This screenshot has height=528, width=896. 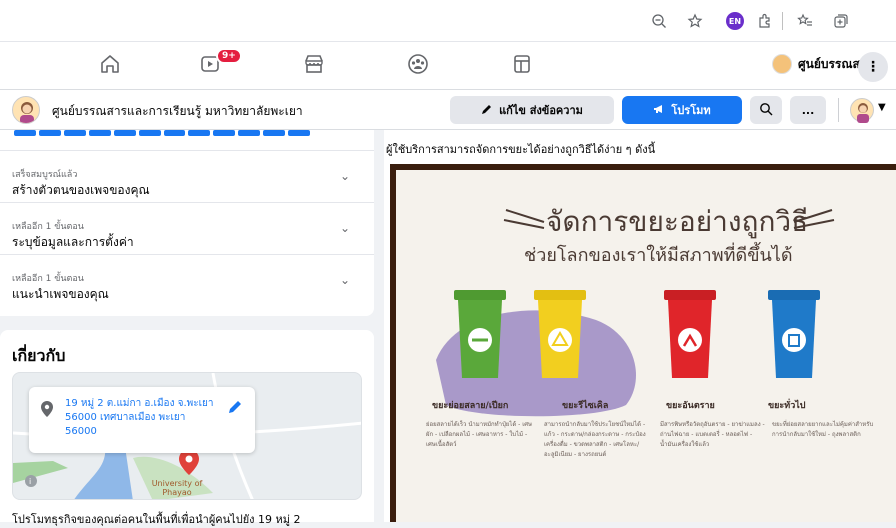 I want to click on gaming-icon, so click(x=522, y=66).